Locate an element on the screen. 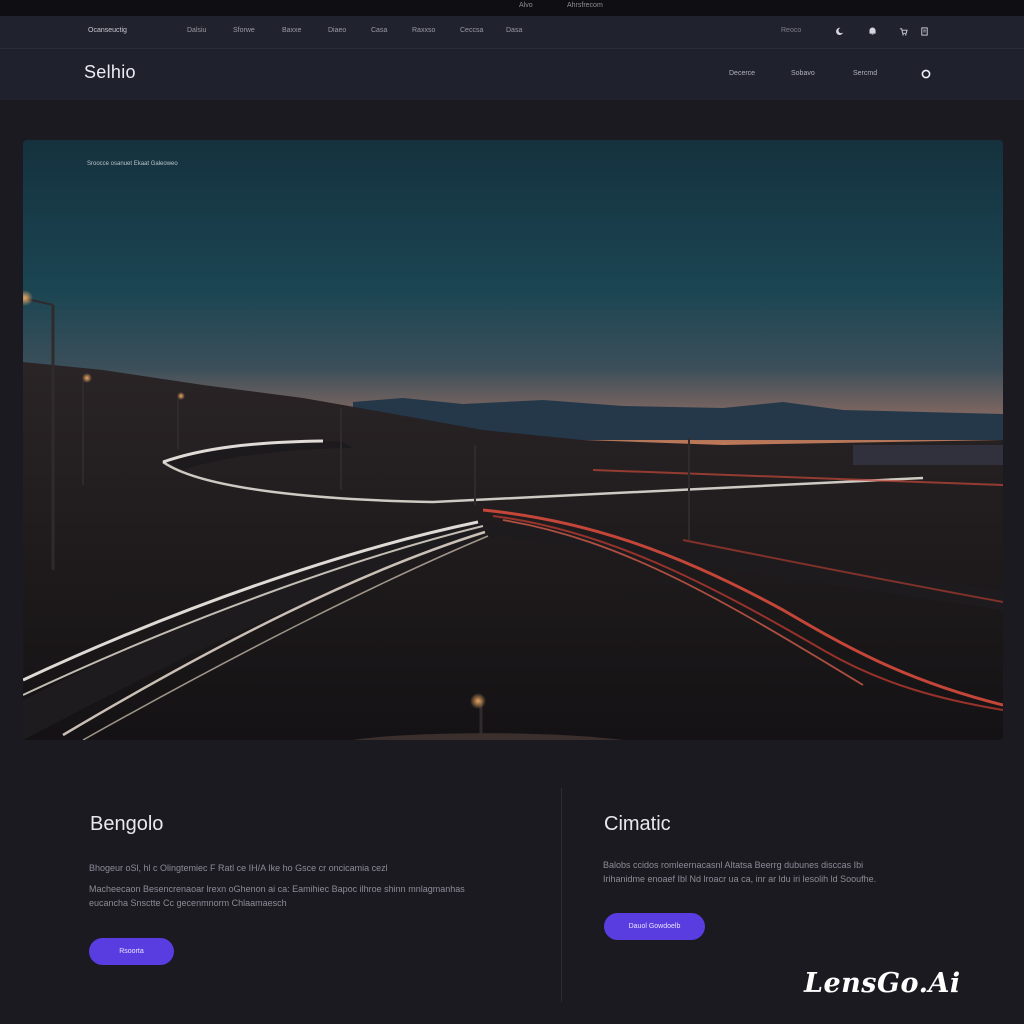 This screenshot has height=1024, width=1024. left-cta-button: Rsoorta is located at coordinates (131, 951).